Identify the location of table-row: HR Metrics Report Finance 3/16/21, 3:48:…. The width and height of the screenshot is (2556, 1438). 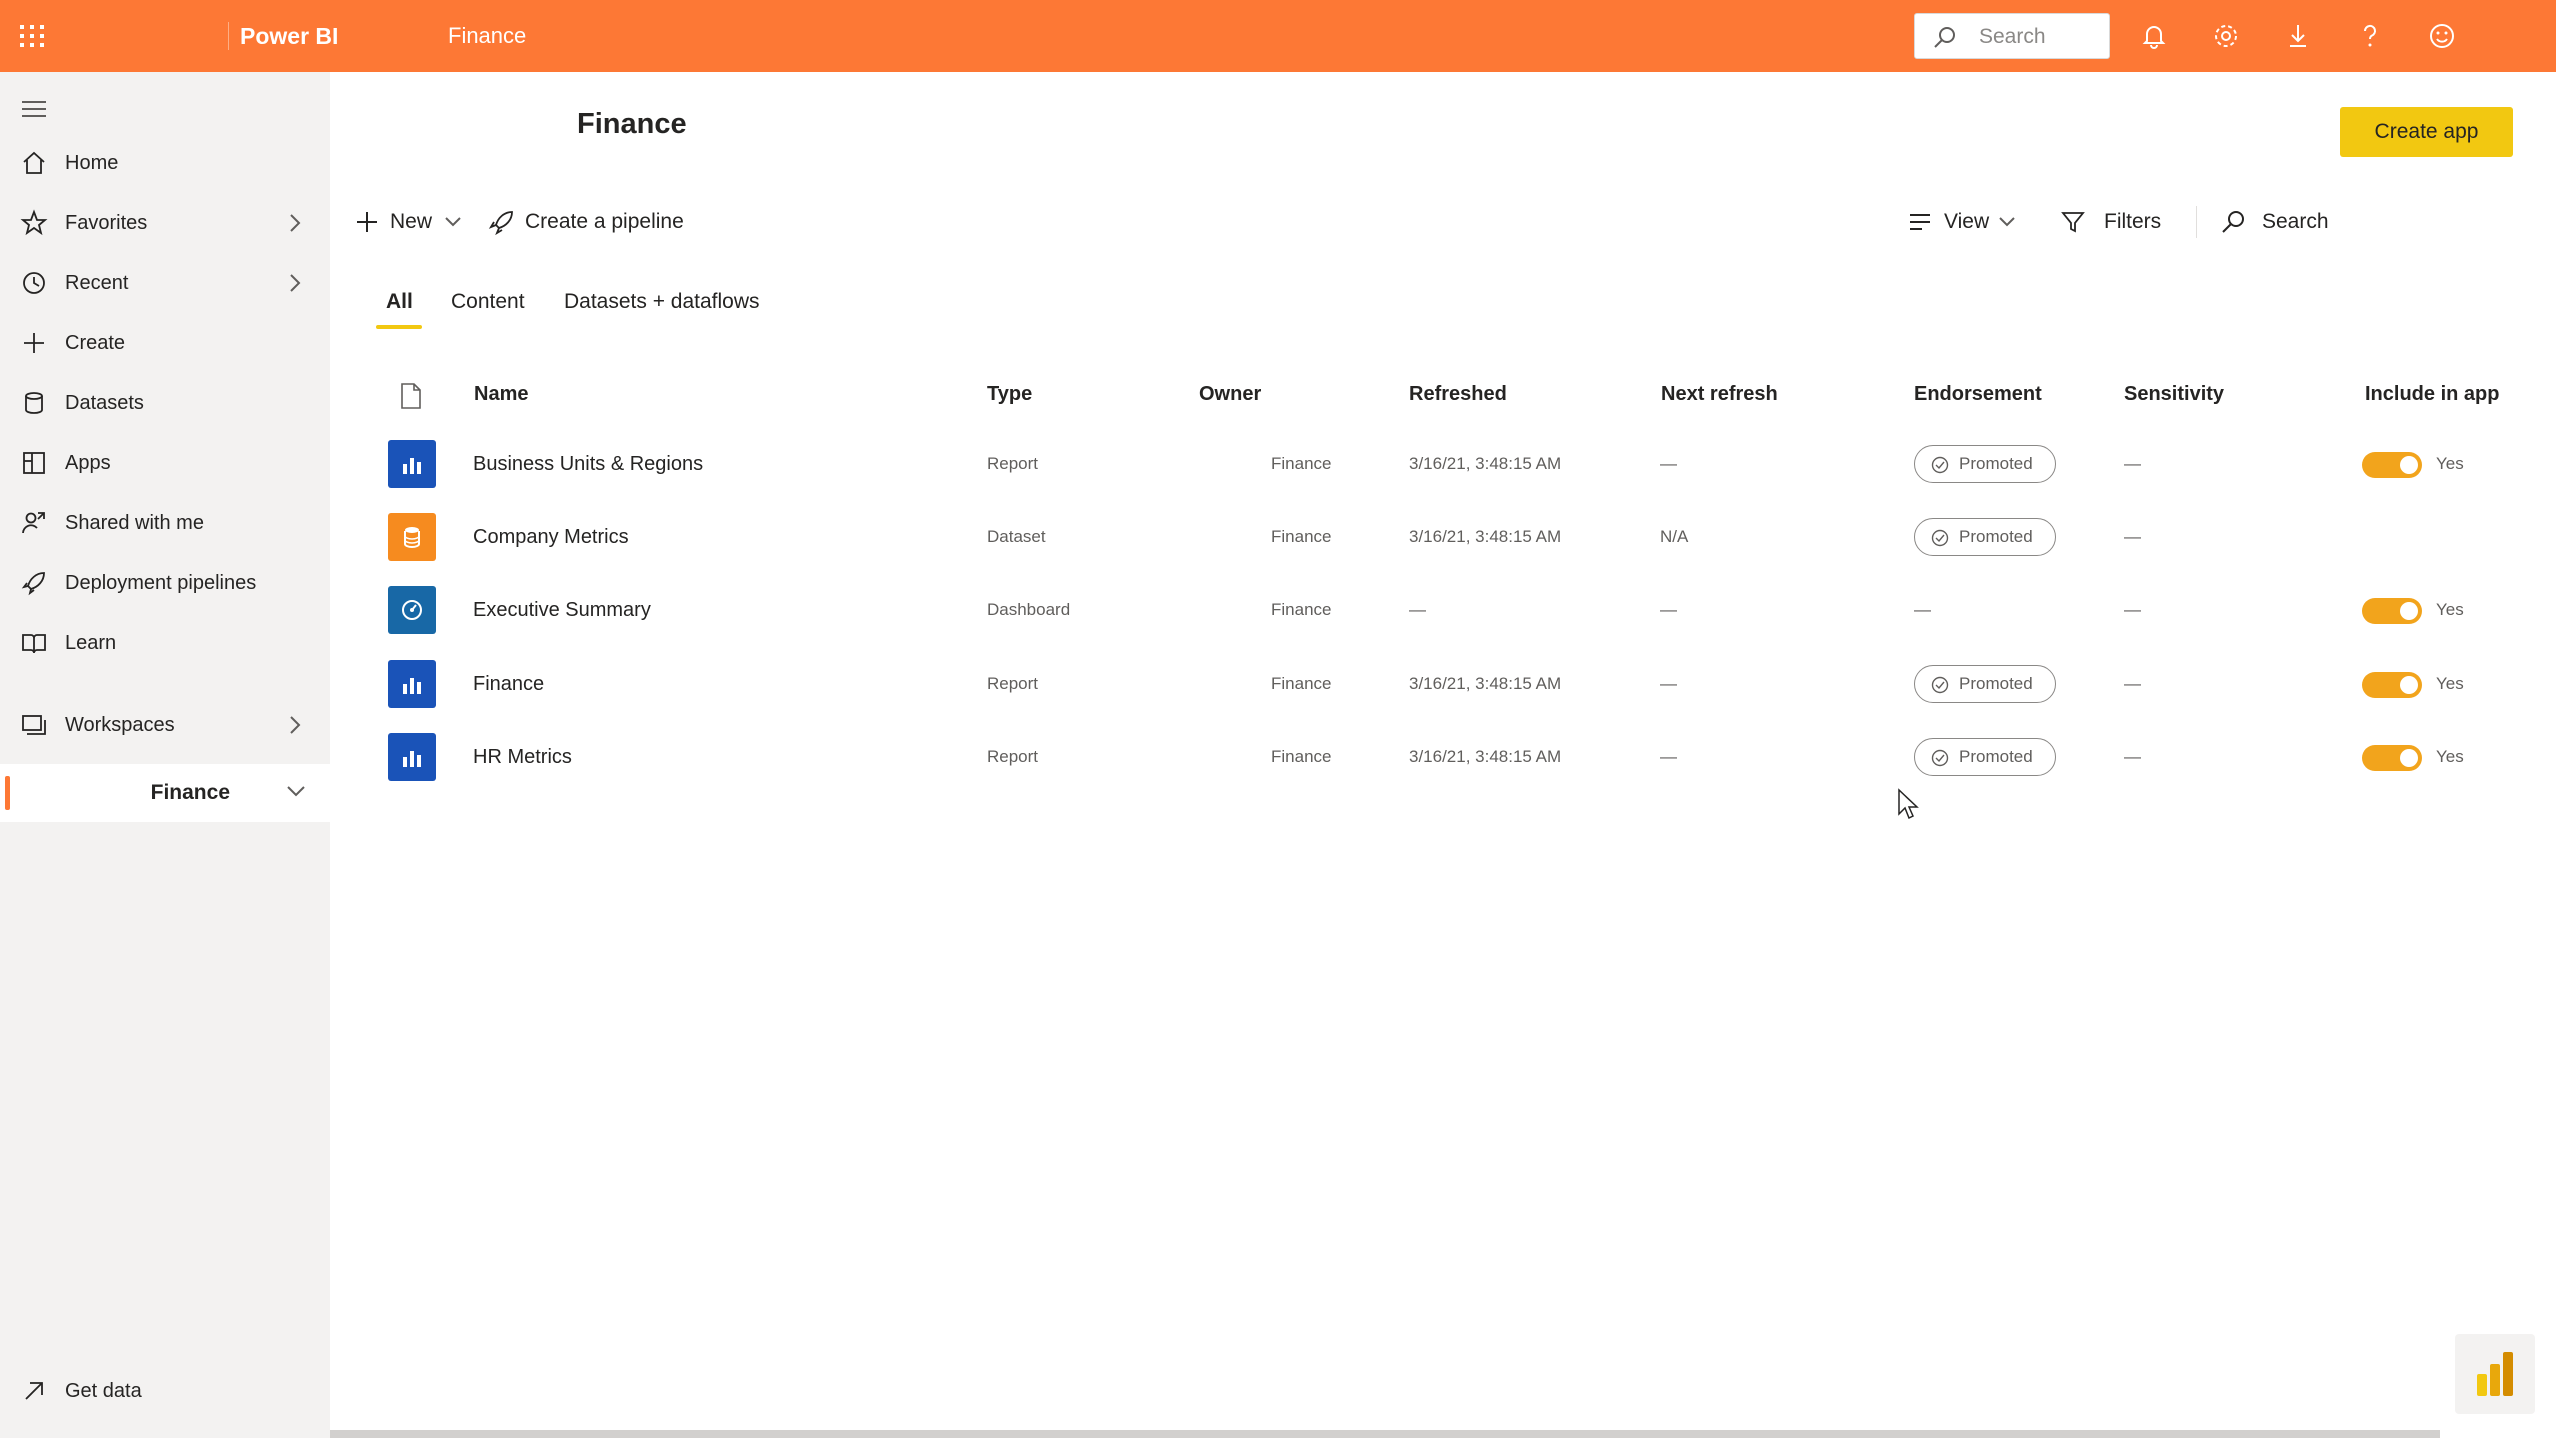
(1455, 756).